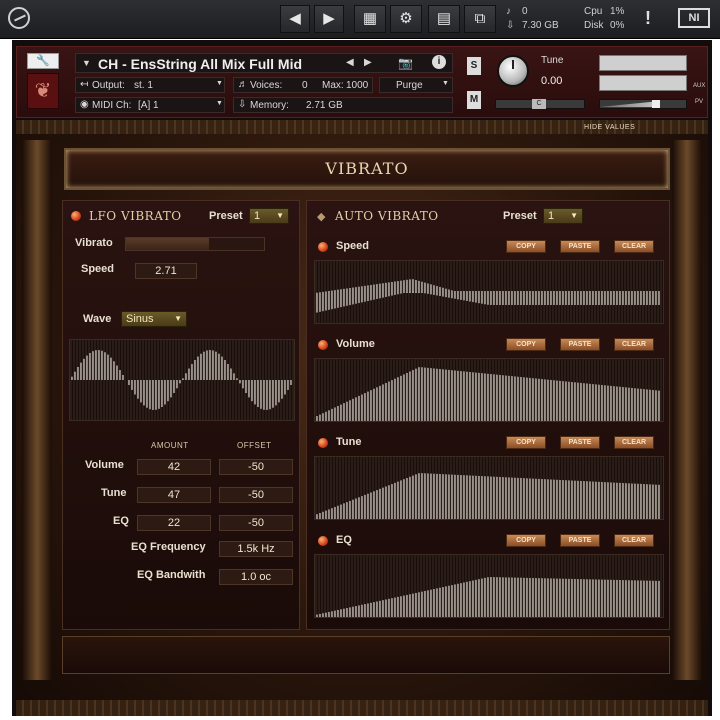 The image size is (720, 720). Describe the element at coordinates (174, 467) in the screenshot. I see `volume-amount-value: 42` at that location.